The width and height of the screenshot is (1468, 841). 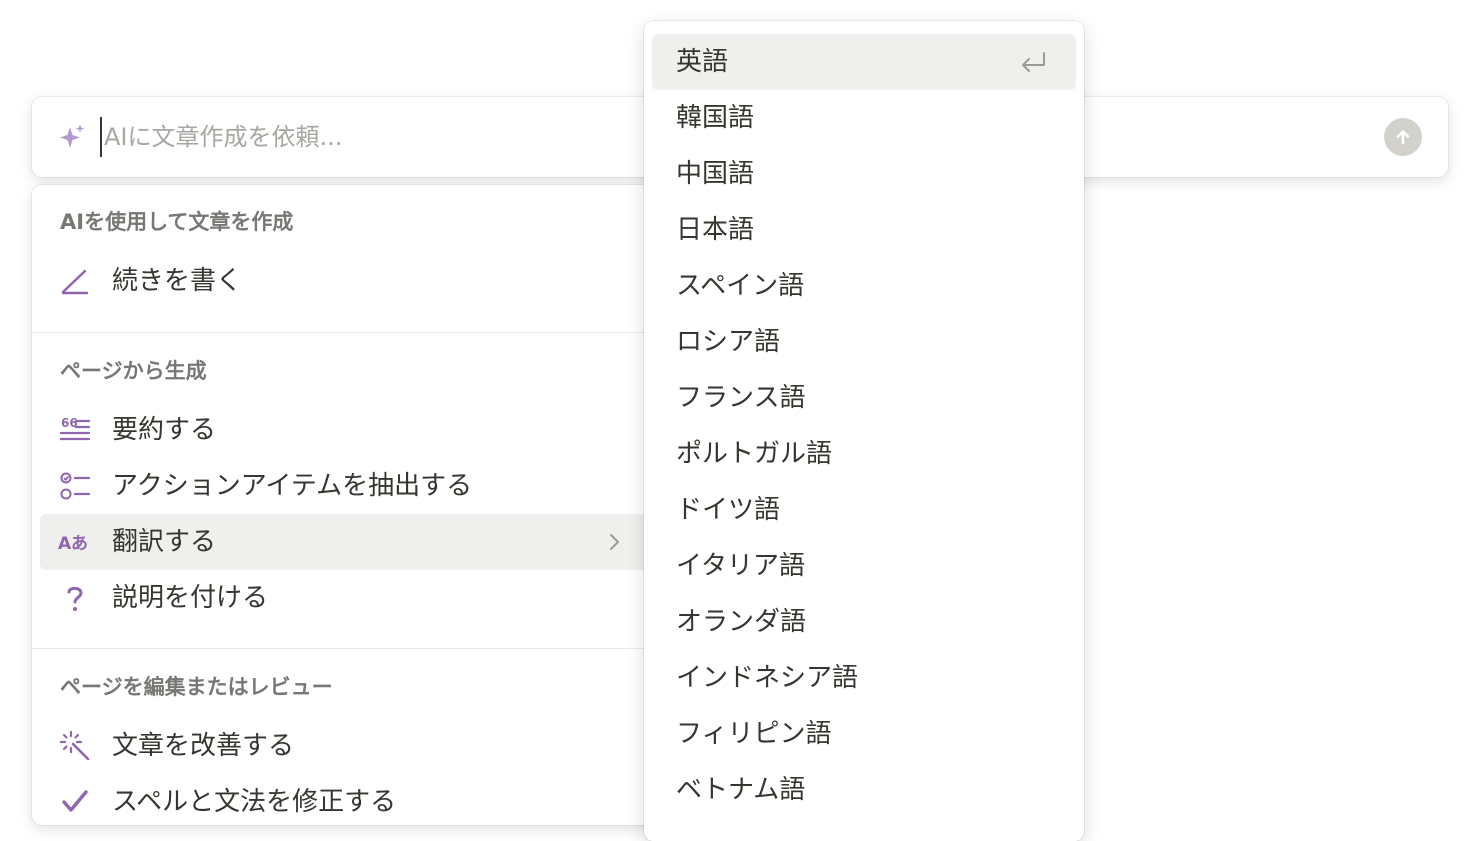 I want to click on sparkle-icon, so click(x=72, y=136).